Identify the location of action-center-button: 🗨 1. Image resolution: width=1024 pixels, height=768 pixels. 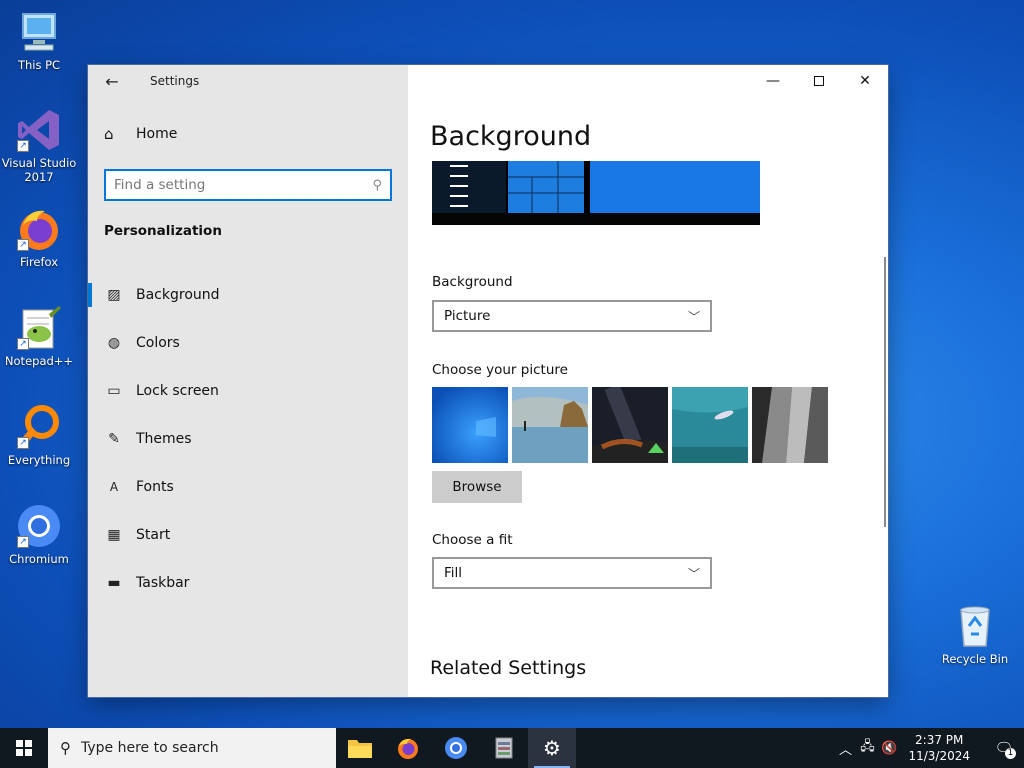
(1004, 748).